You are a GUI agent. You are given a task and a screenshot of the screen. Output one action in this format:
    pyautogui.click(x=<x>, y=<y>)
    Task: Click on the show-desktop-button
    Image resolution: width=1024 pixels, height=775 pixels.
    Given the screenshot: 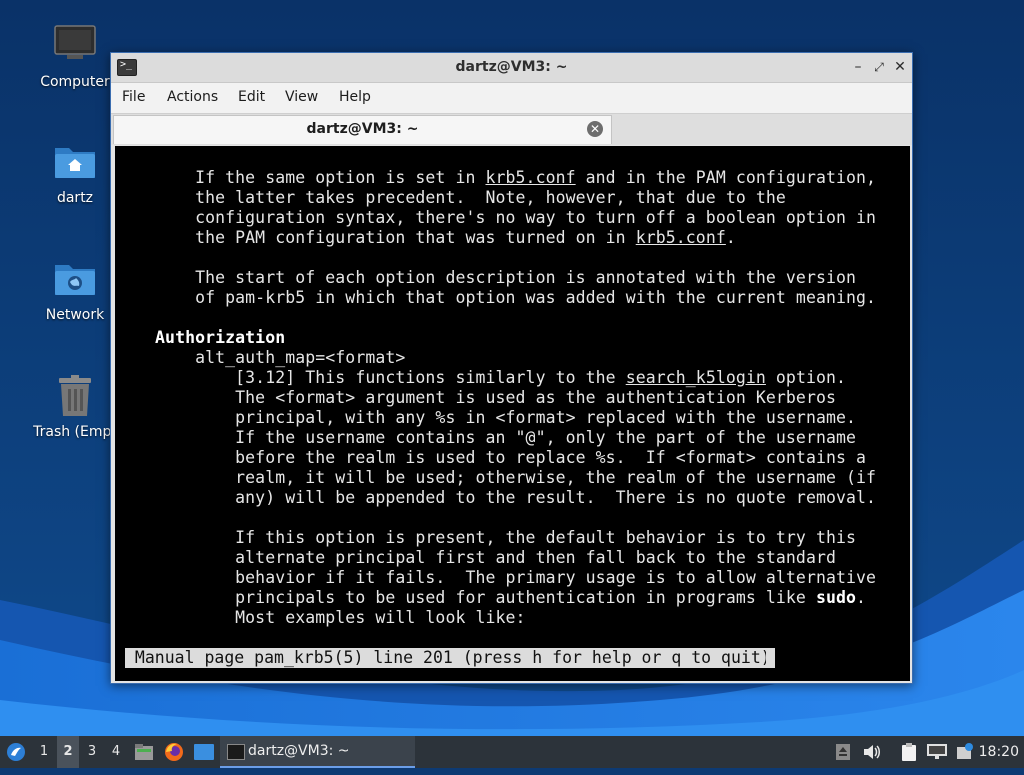 What is the action you would take?
    pyautogui.click(x=204, y=752)
    